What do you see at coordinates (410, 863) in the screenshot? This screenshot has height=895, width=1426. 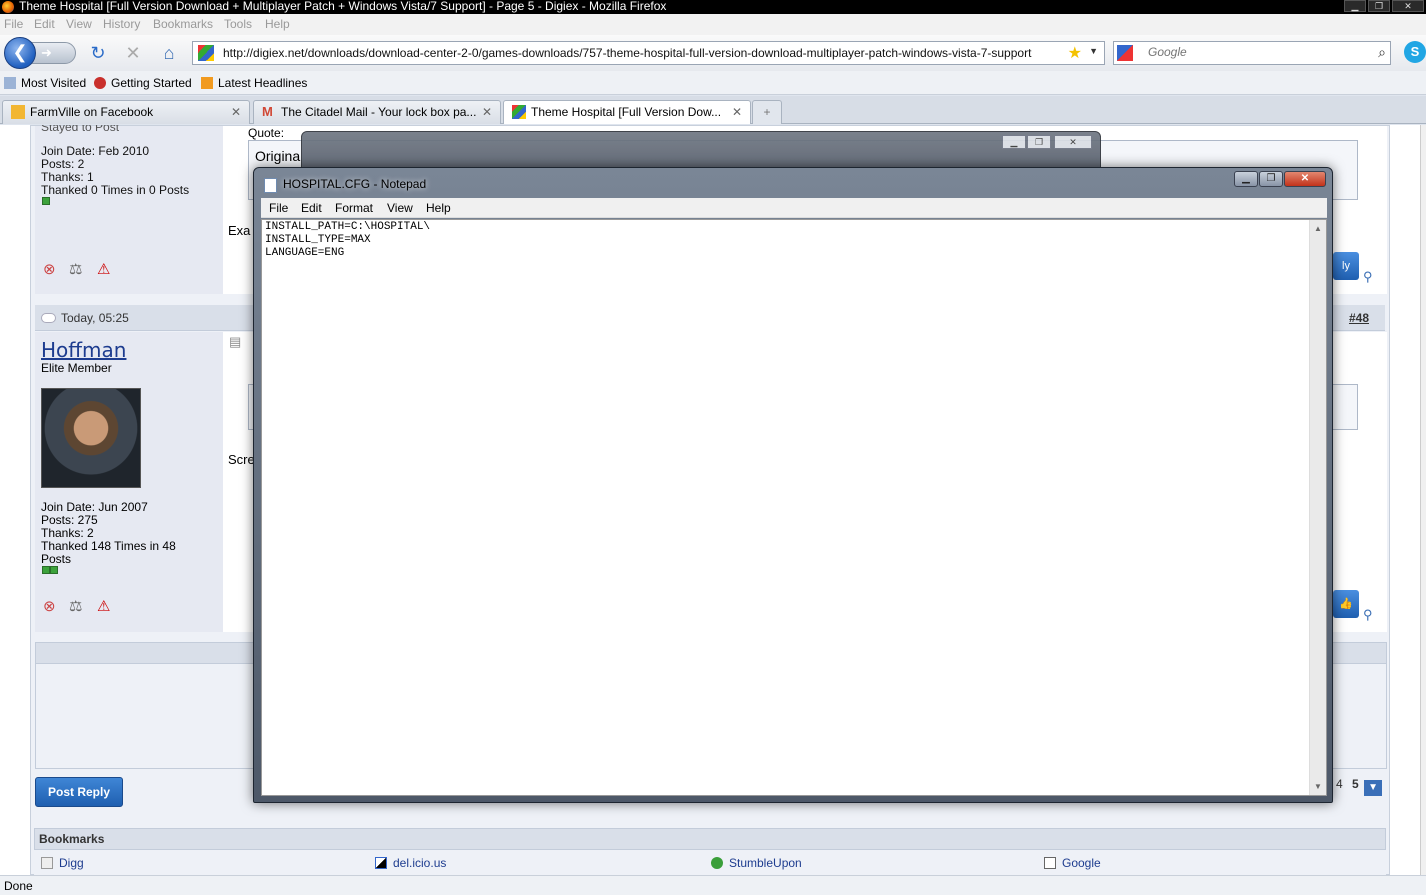 I see `bookmark-delicious-link: del.icio.us` at bounding box center [410, 863].